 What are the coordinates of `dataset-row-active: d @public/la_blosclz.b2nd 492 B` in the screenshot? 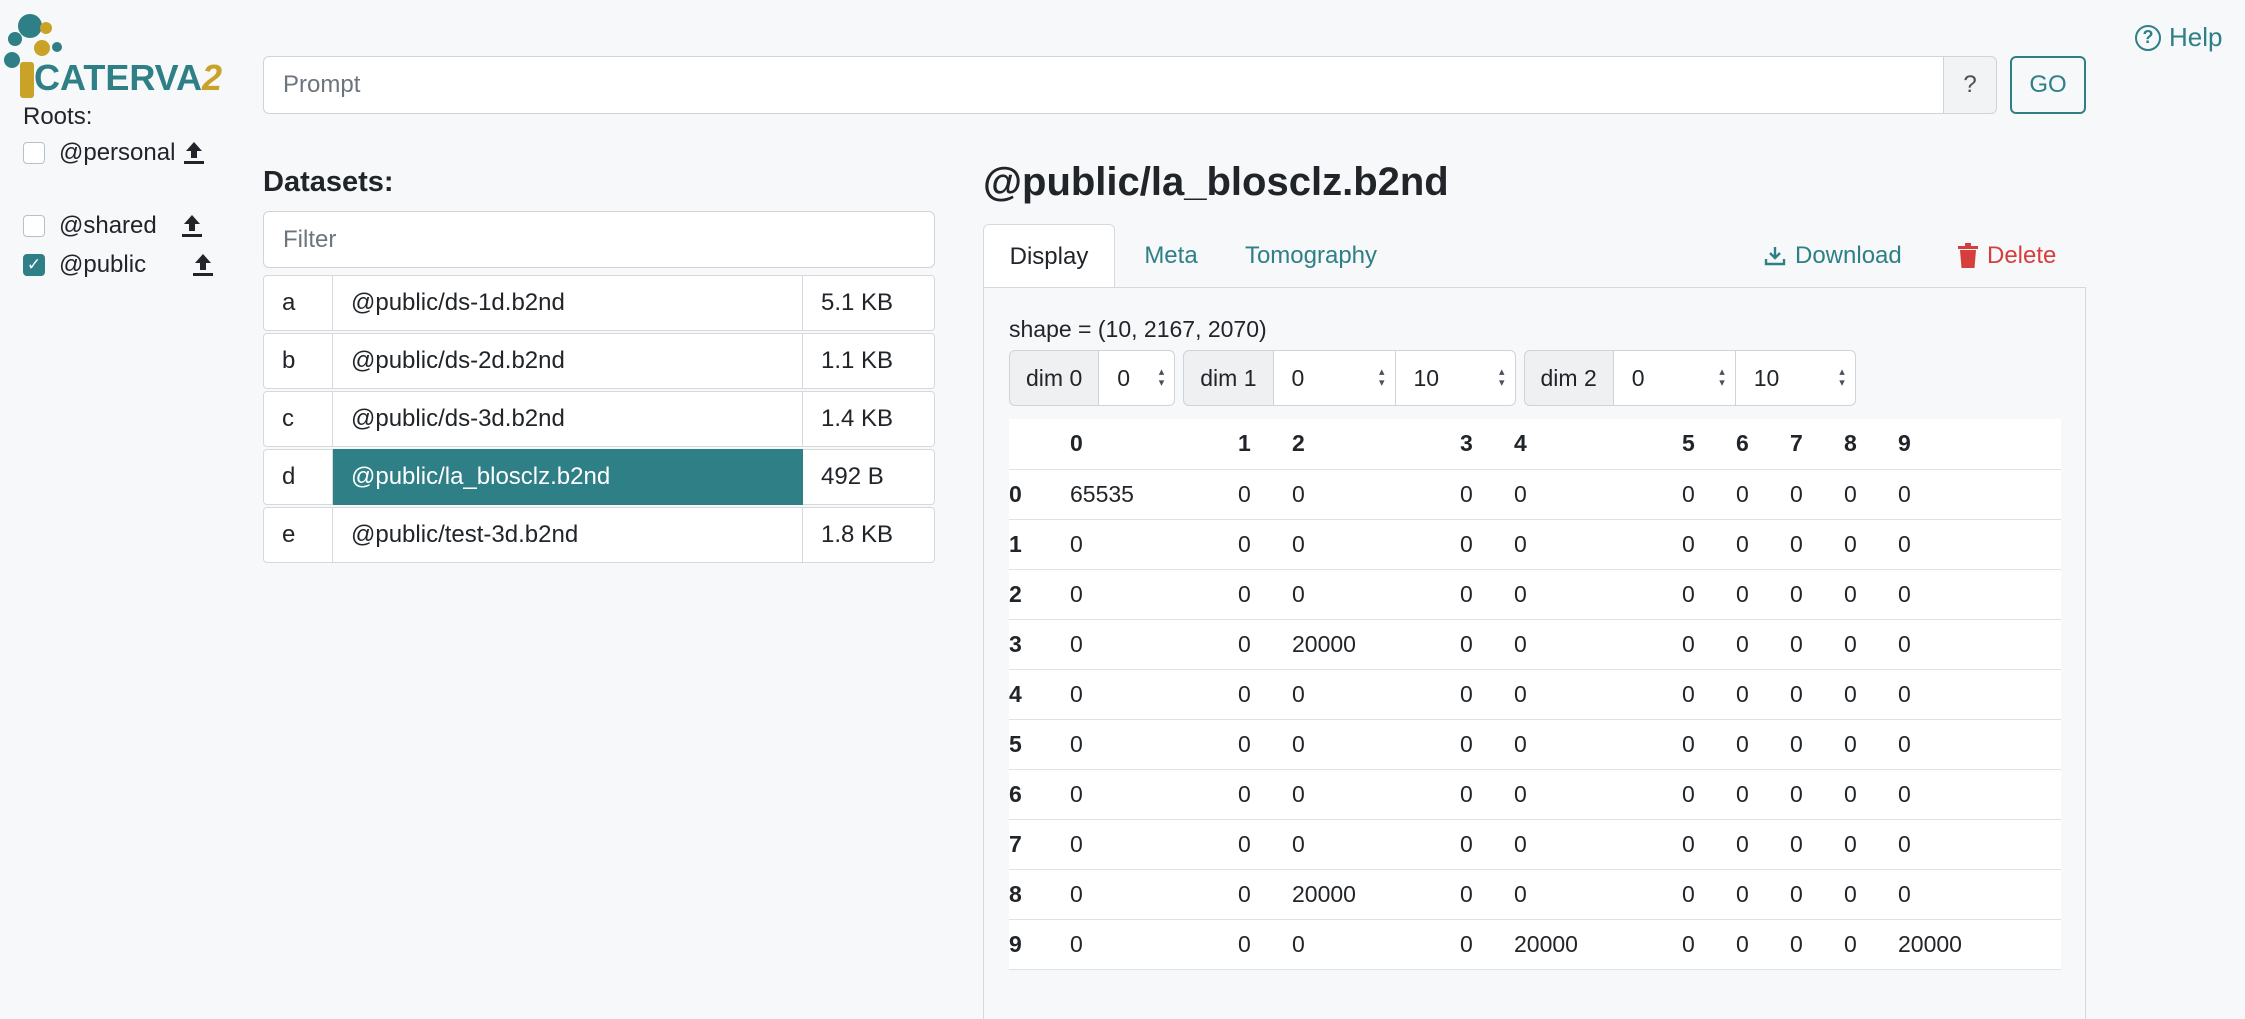 It's located at (599, 477).